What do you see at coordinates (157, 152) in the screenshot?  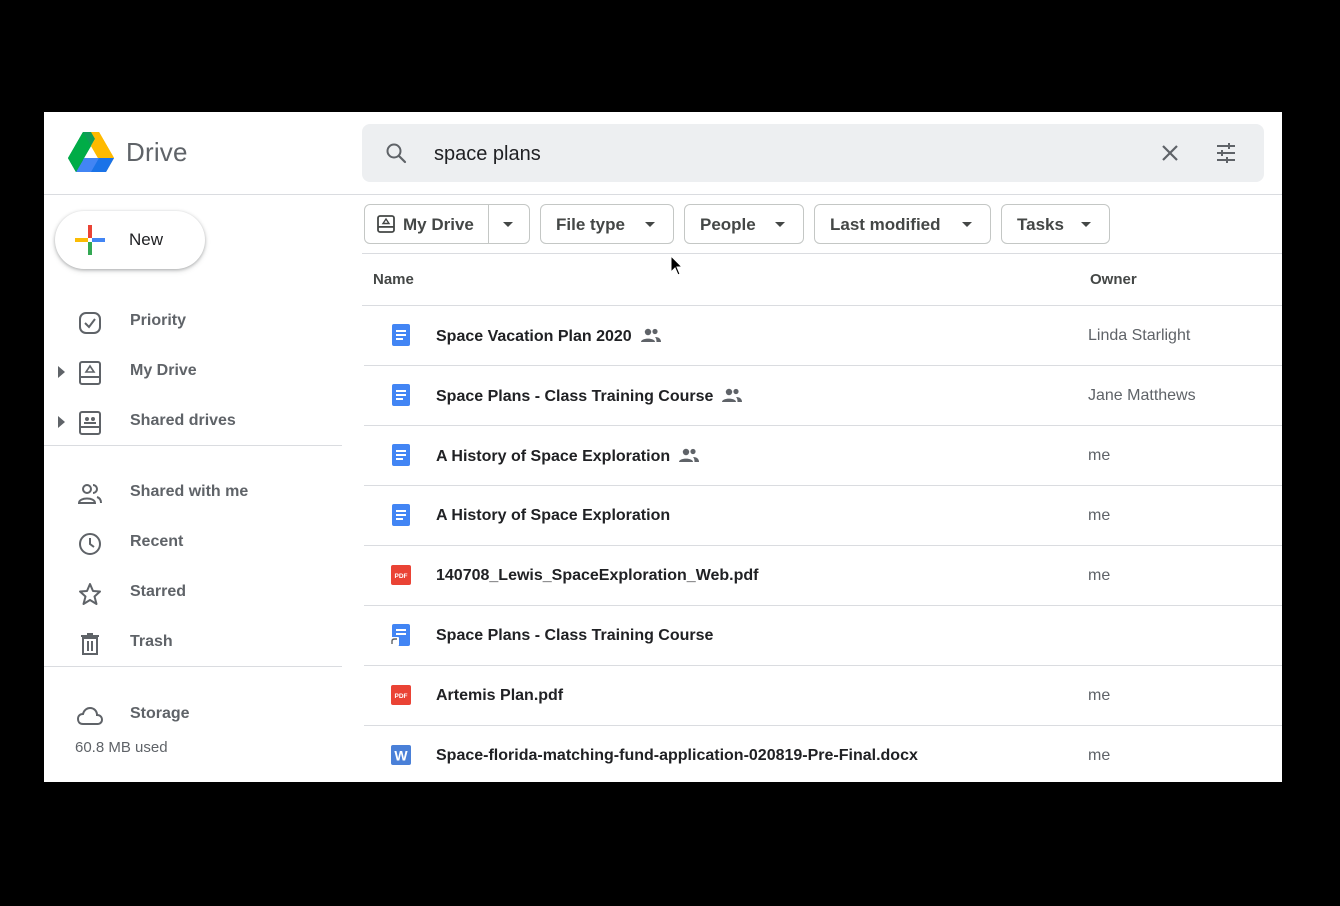 I see `app-name: Drive` at bounding box center [157, 152].